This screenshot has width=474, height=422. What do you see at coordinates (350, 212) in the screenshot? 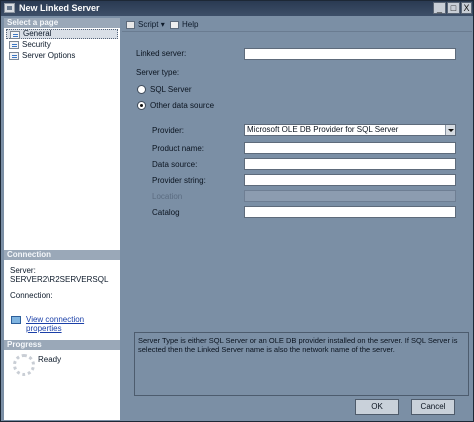
I see `catalog-input` at bounding box center [350, 212].